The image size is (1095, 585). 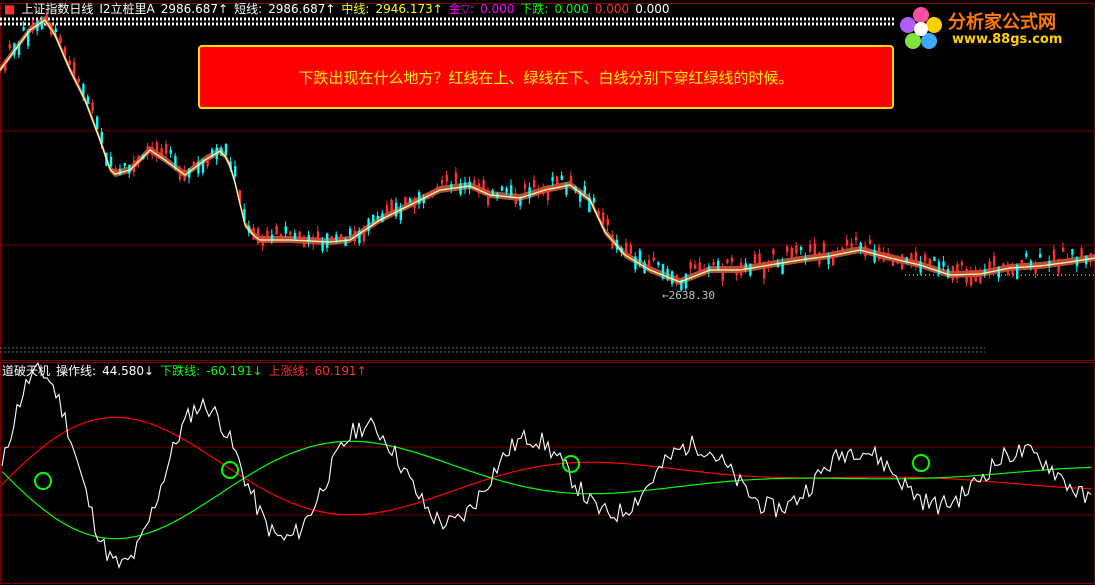 What do you see at coordinates (340, 371) in the screenshot?
I see `up-line-value: 60.191↑` at bounding box center [340, 371].